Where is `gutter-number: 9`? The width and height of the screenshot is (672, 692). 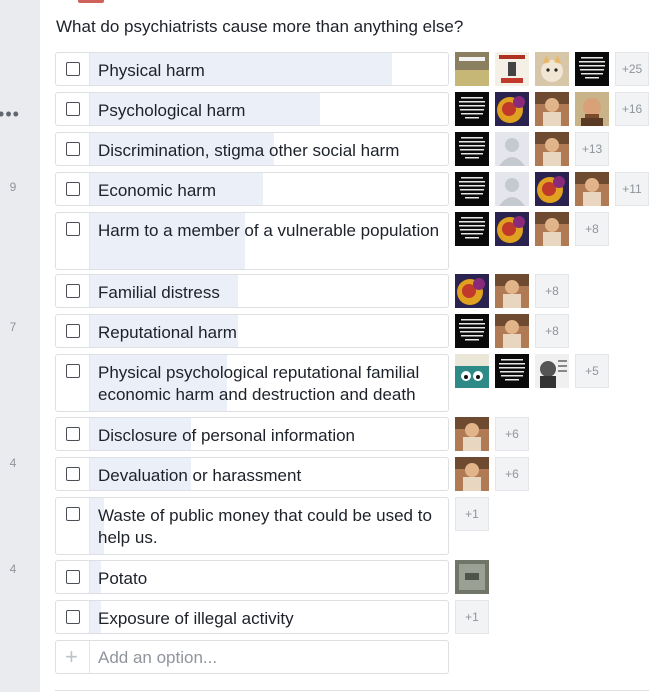
gutter-number: 9 is located at coordinates (13, 187).